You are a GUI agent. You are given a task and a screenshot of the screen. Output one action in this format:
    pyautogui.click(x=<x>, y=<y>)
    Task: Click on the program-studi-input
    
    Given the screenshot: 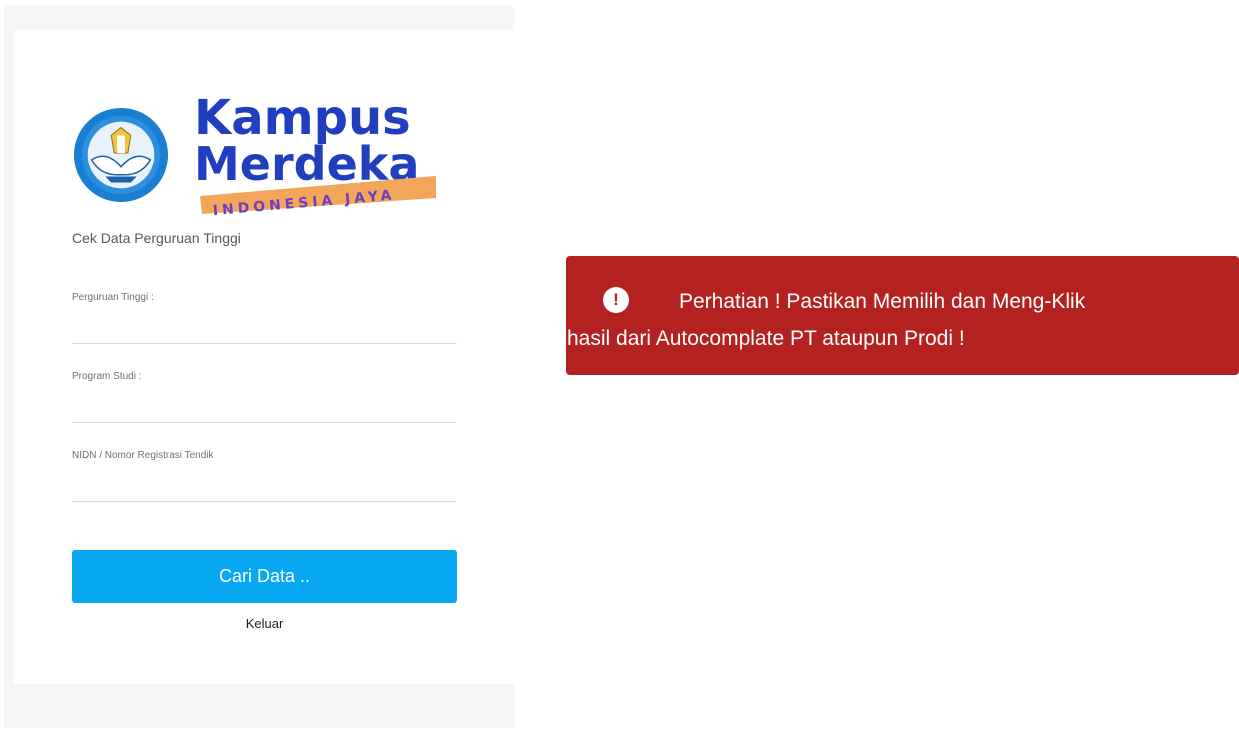 What is the action you would take?
    pyautogui.click(x=264, y=409)
    